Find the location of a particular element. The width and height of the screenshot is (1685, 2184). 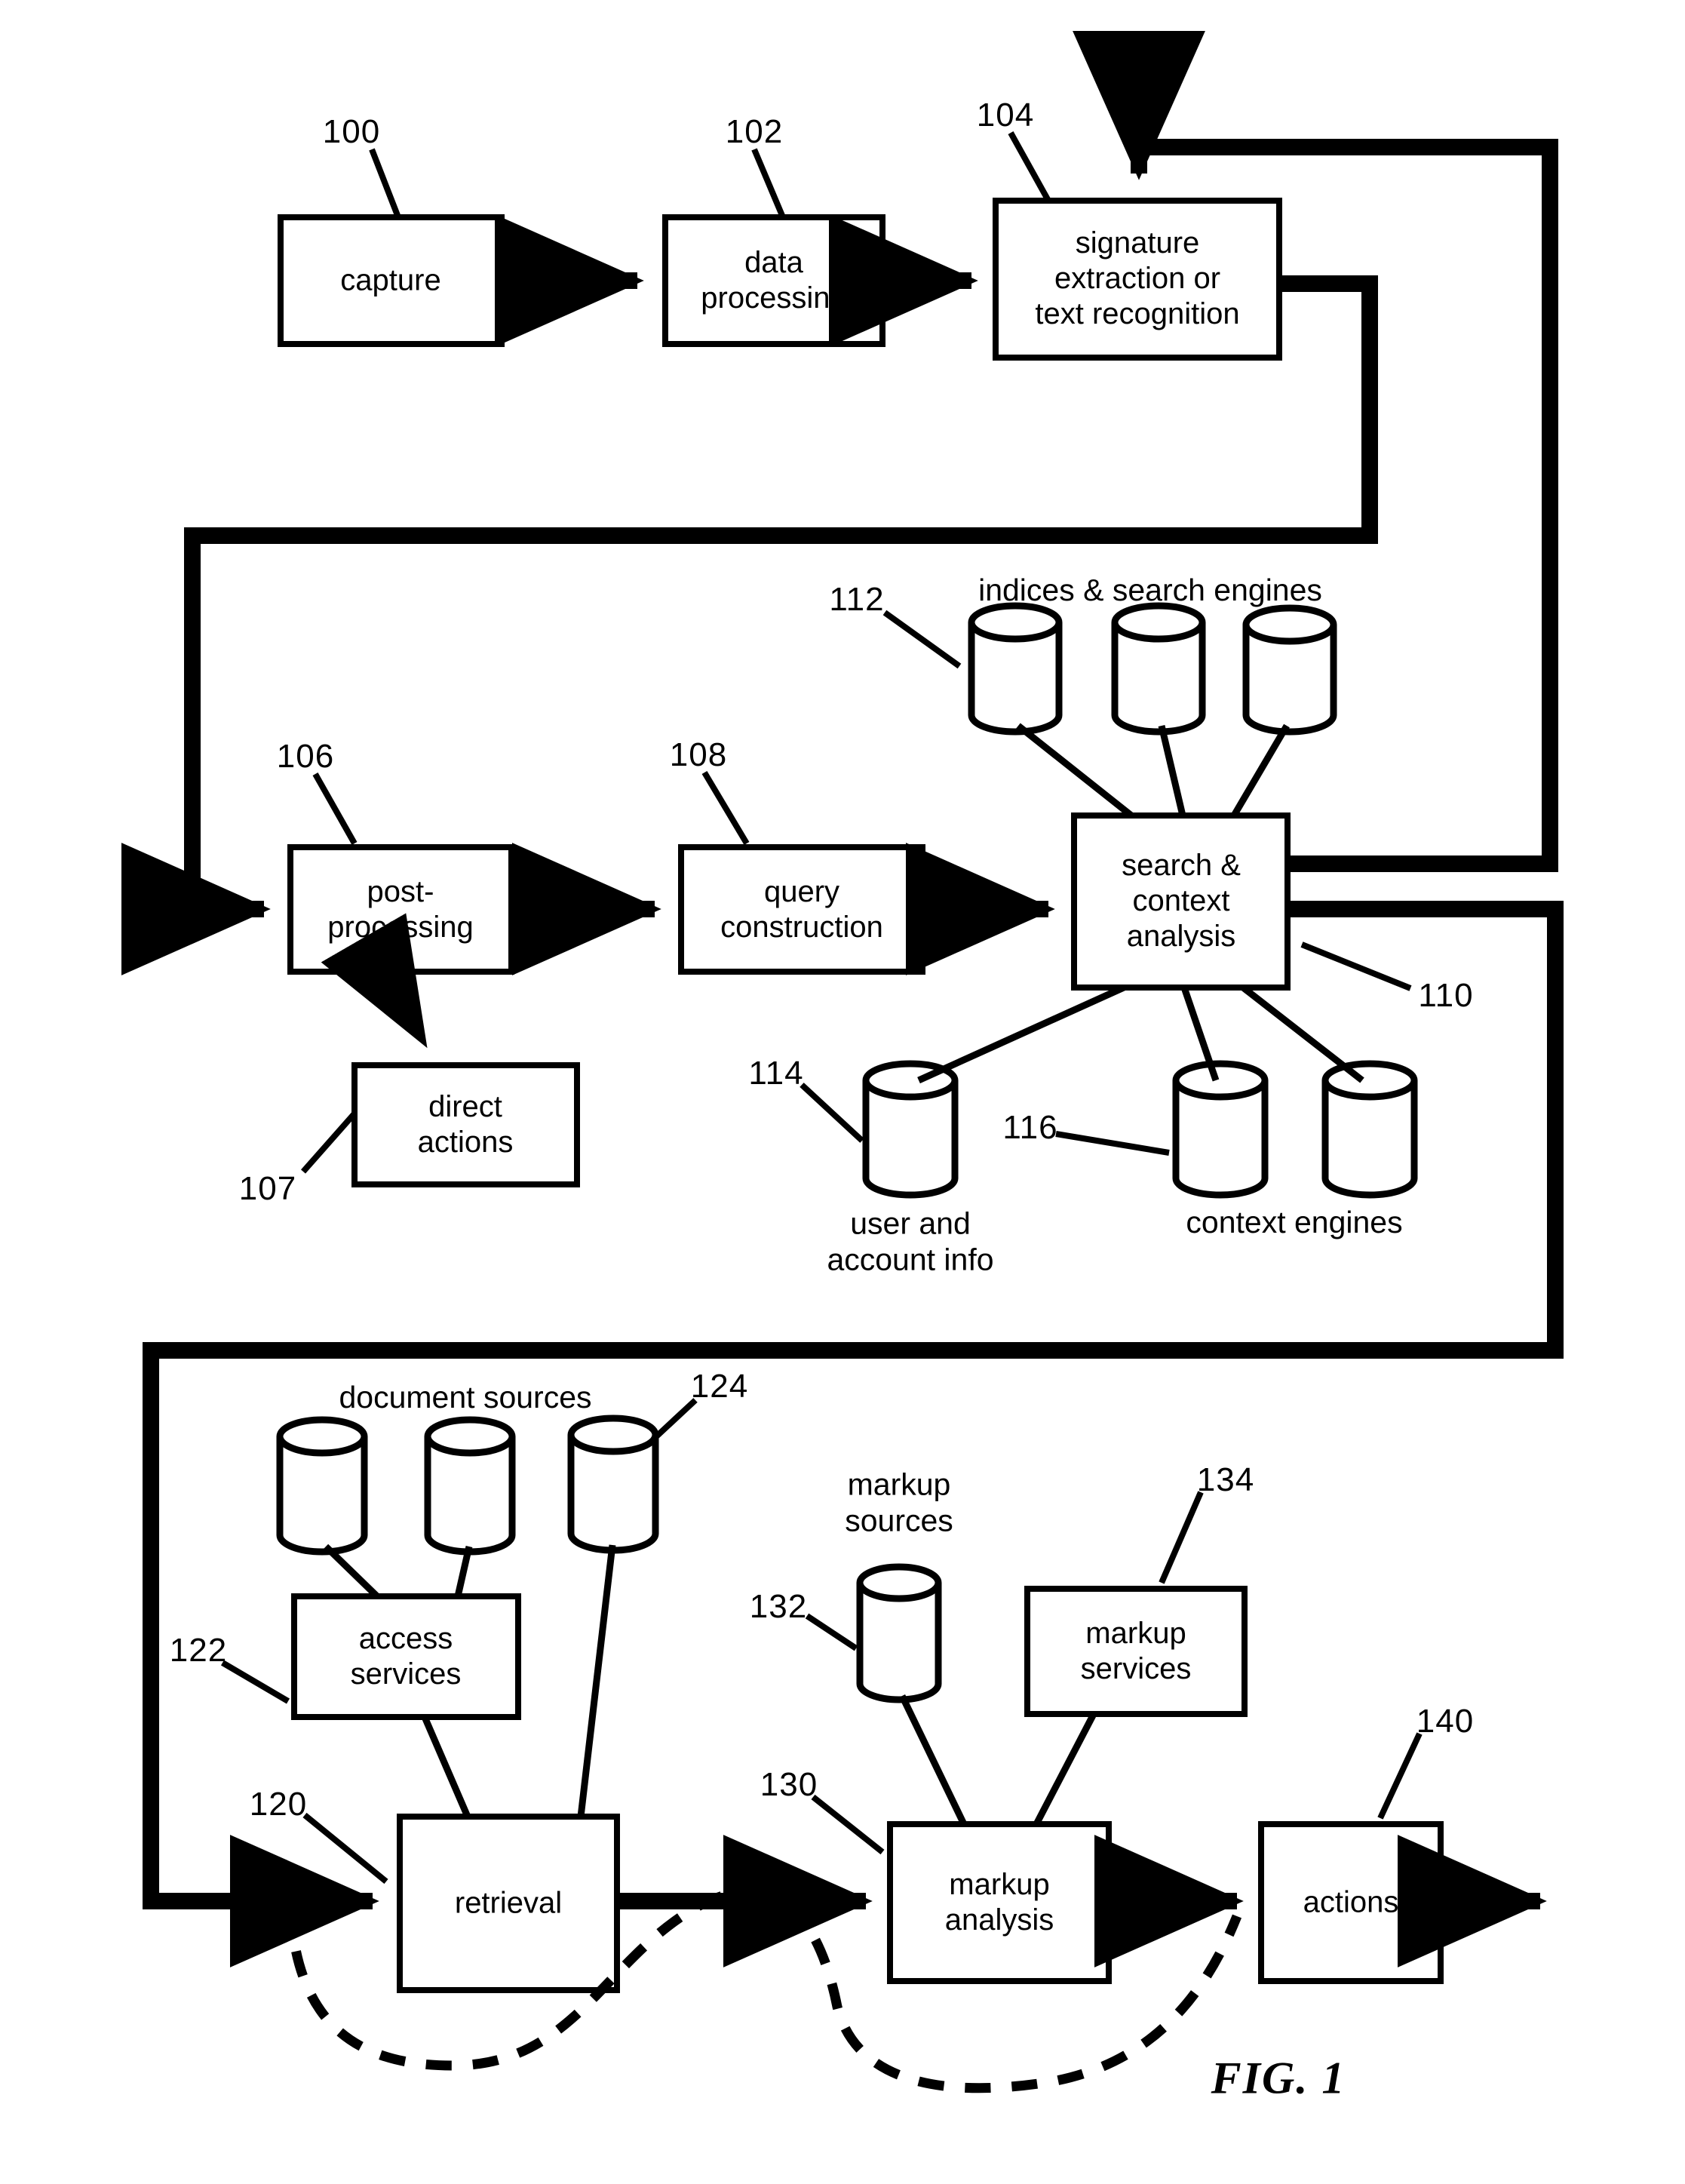

line-docsrc1-to-access is located at coordinates (351, 1571).